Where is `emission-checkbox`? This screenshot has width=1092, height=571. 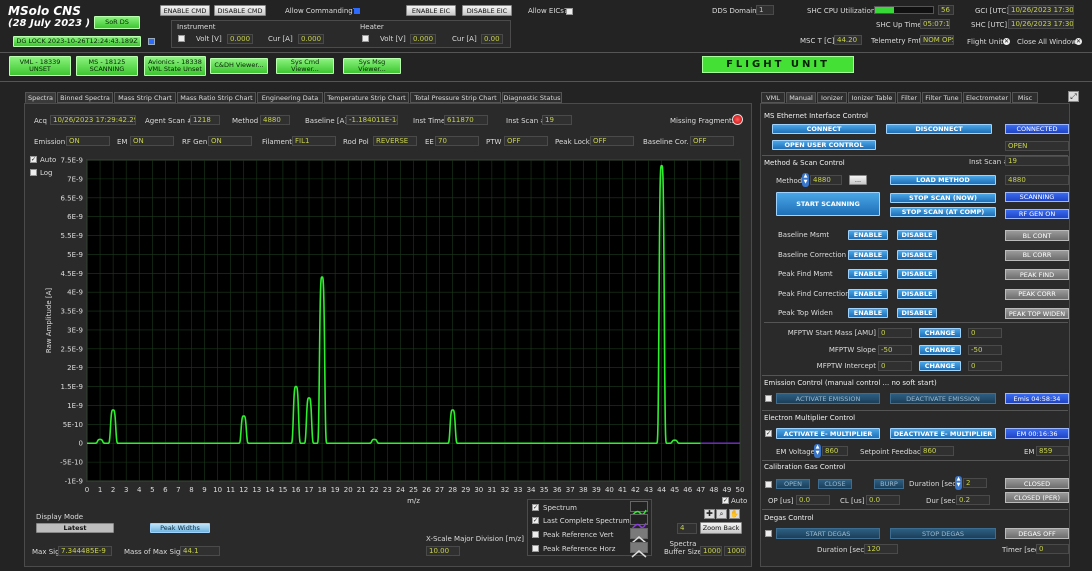 emission-checkbox is located at coordinates (768, 398).